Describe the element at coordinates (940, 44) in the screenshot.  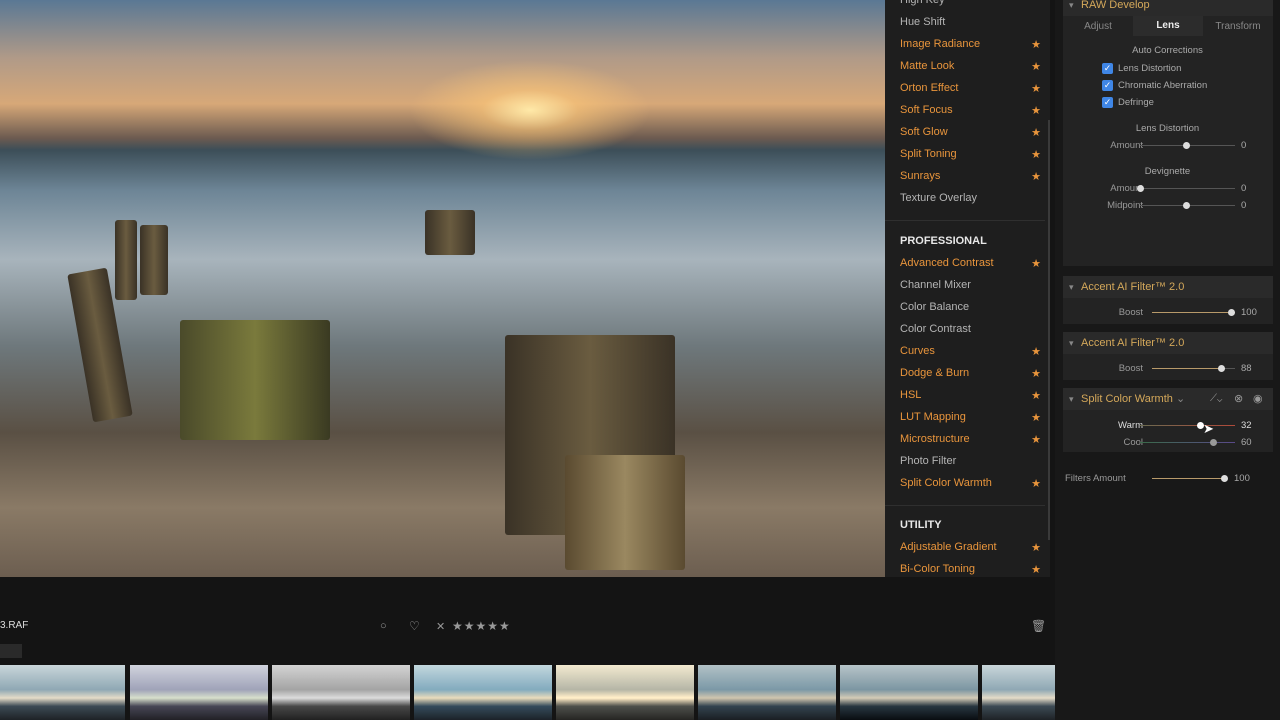
I see `filter-item-label: Image Radiance` at that location.